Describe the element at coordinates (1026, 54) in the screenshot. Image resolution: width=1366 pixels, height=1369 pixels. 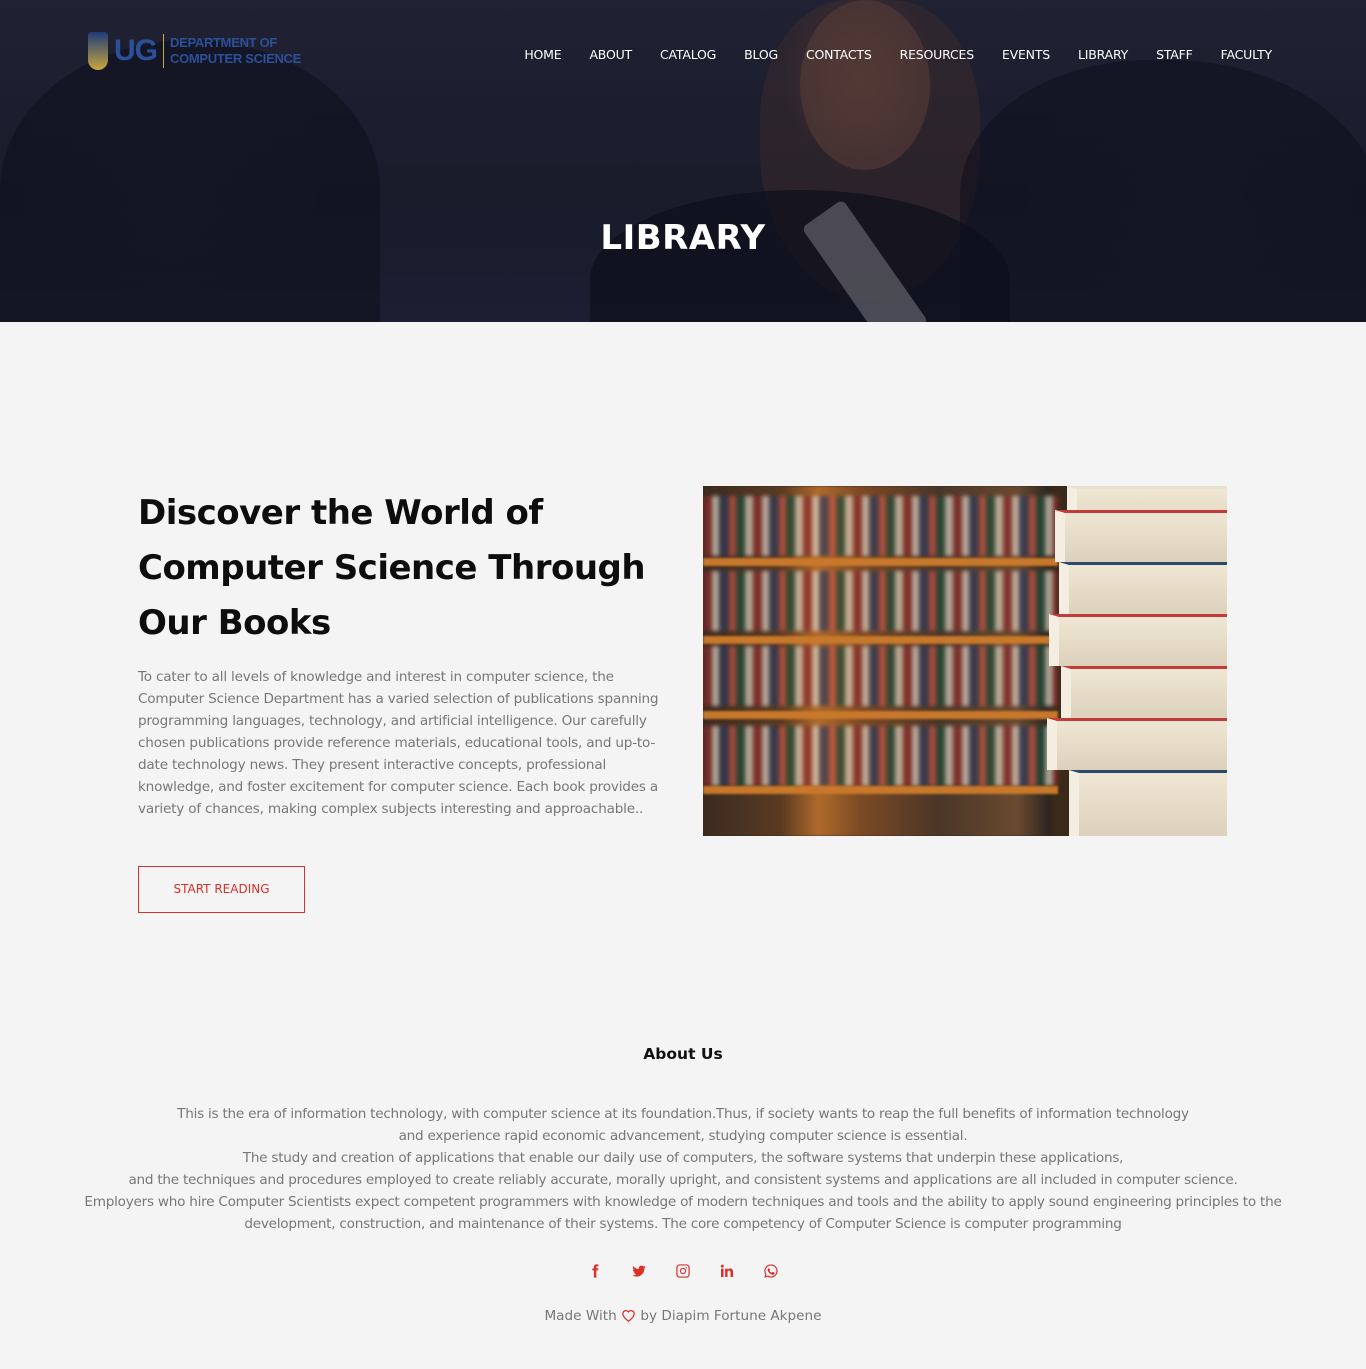
I see `nav-events: EVENTS` at that location.